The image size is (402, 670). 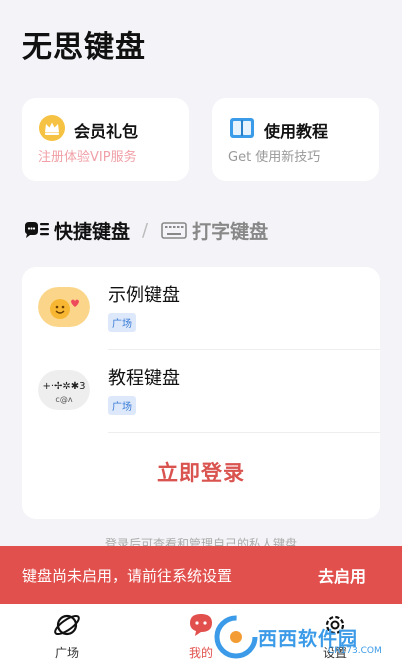 I want to click on tab-quick-keyboard: 快捷键盘, so click(x=76, y=230).